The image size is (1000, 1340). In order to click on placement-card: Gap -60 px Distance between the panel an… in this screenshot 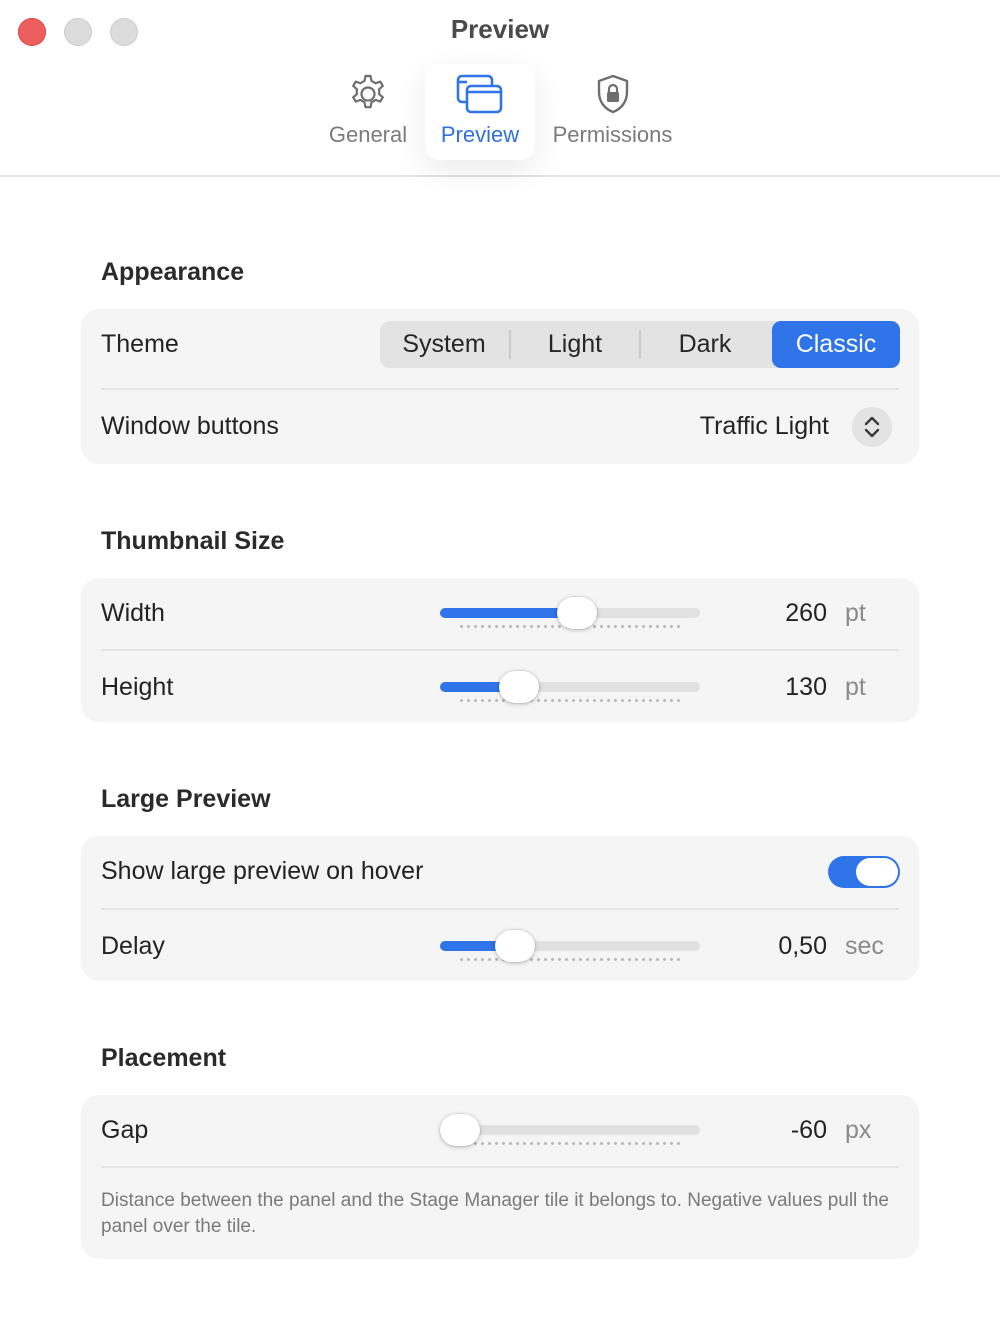, I will do `click(500, 1177)`.